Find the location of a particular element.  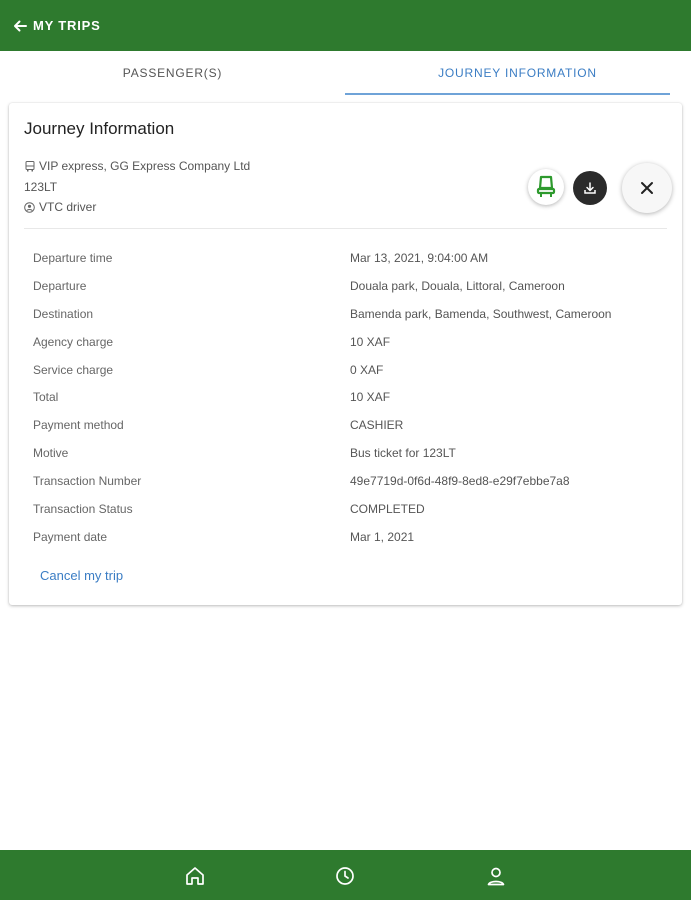

history-clock-icon is located at coordinates (345, 876).